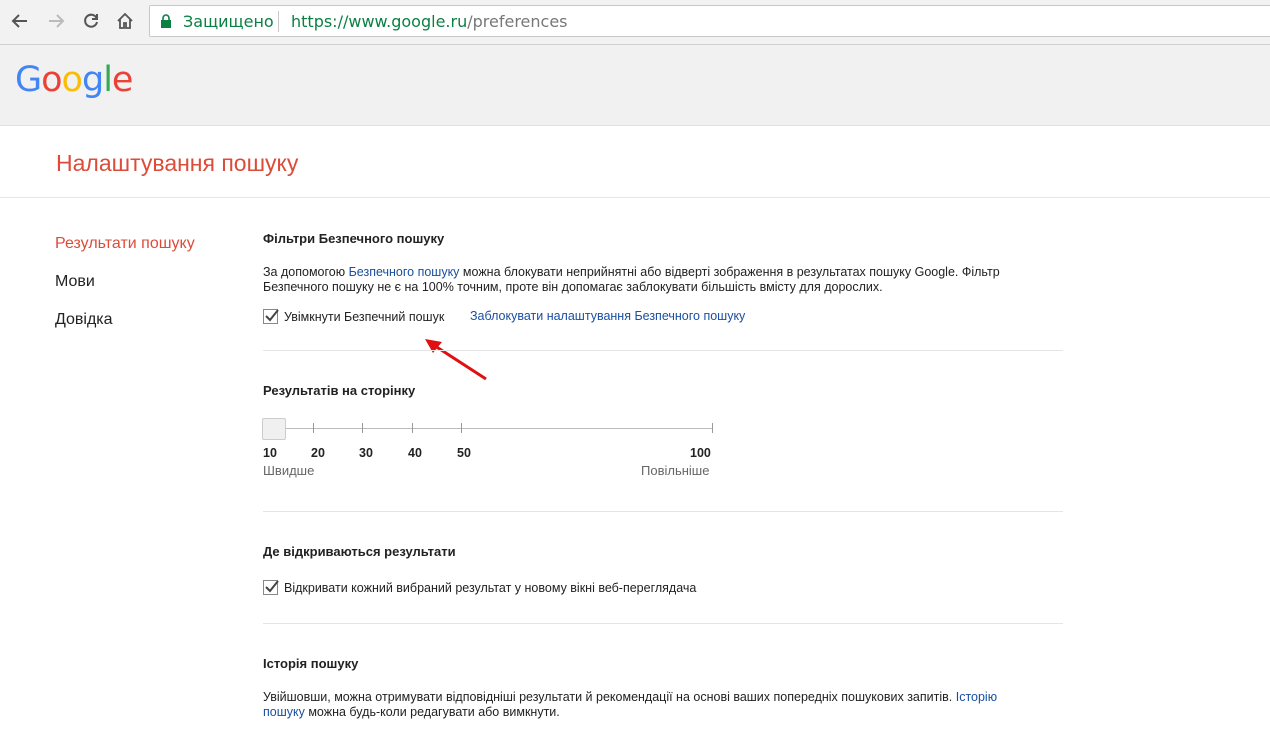 Image resolution: width=1270 pixels, height=736 pixels. Describe the element at coordinates (339, 390) in the screenshot. I see `results-per-page-heading: Результатів на сторінку` at that location.